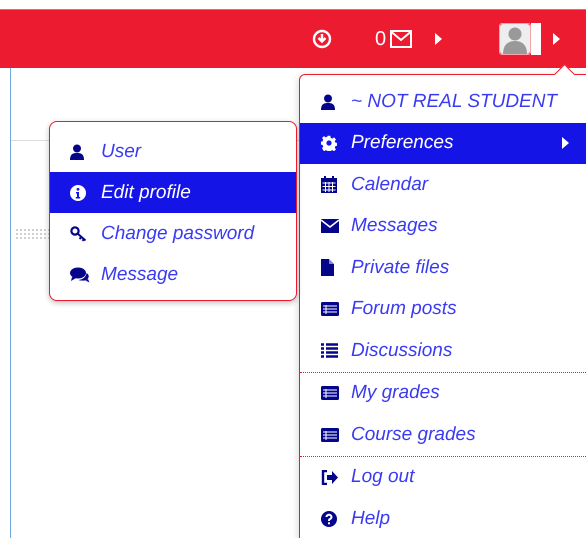 This screenshot has height=538, width=586. What do you see at coordinates (536, 39) in the screenshot?
I see `name-block` at bounding box center [536, 39].